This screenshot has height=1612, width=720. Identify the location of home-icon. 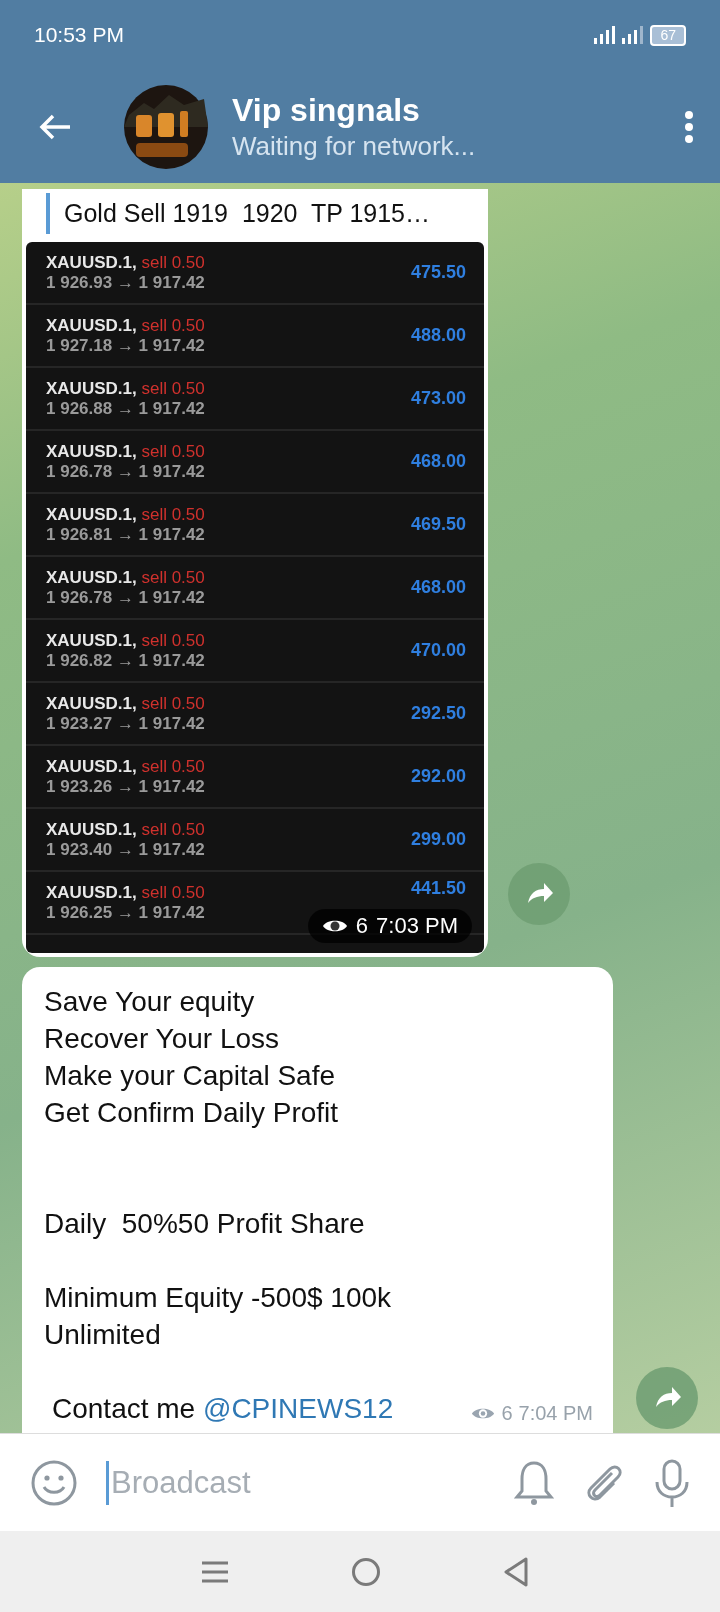
(366, 1571).